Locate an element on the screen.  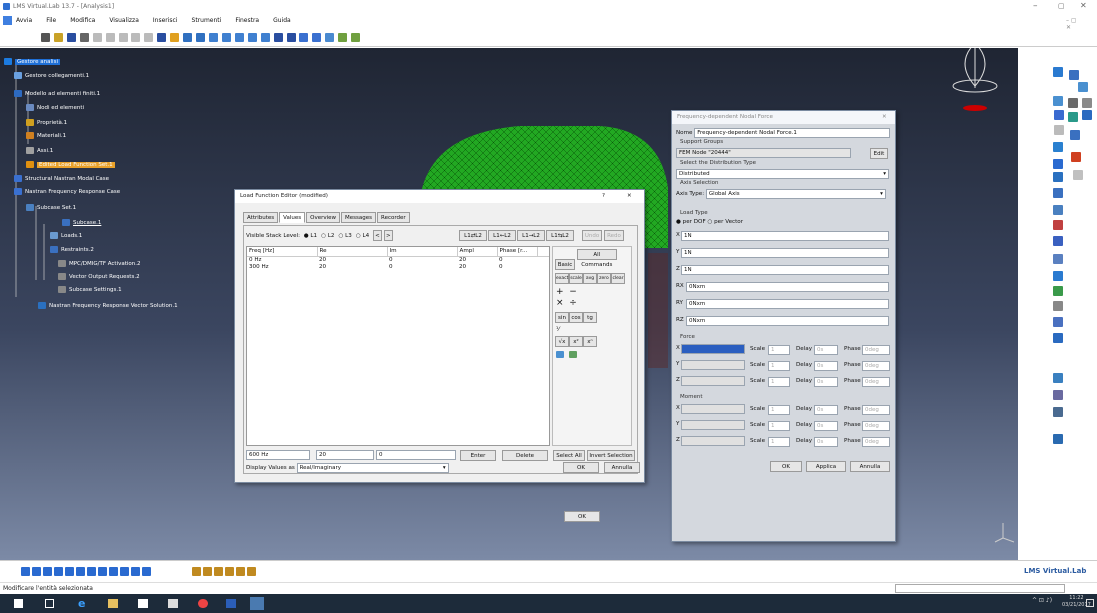
add-button: + is located at coordinates (560, 292).